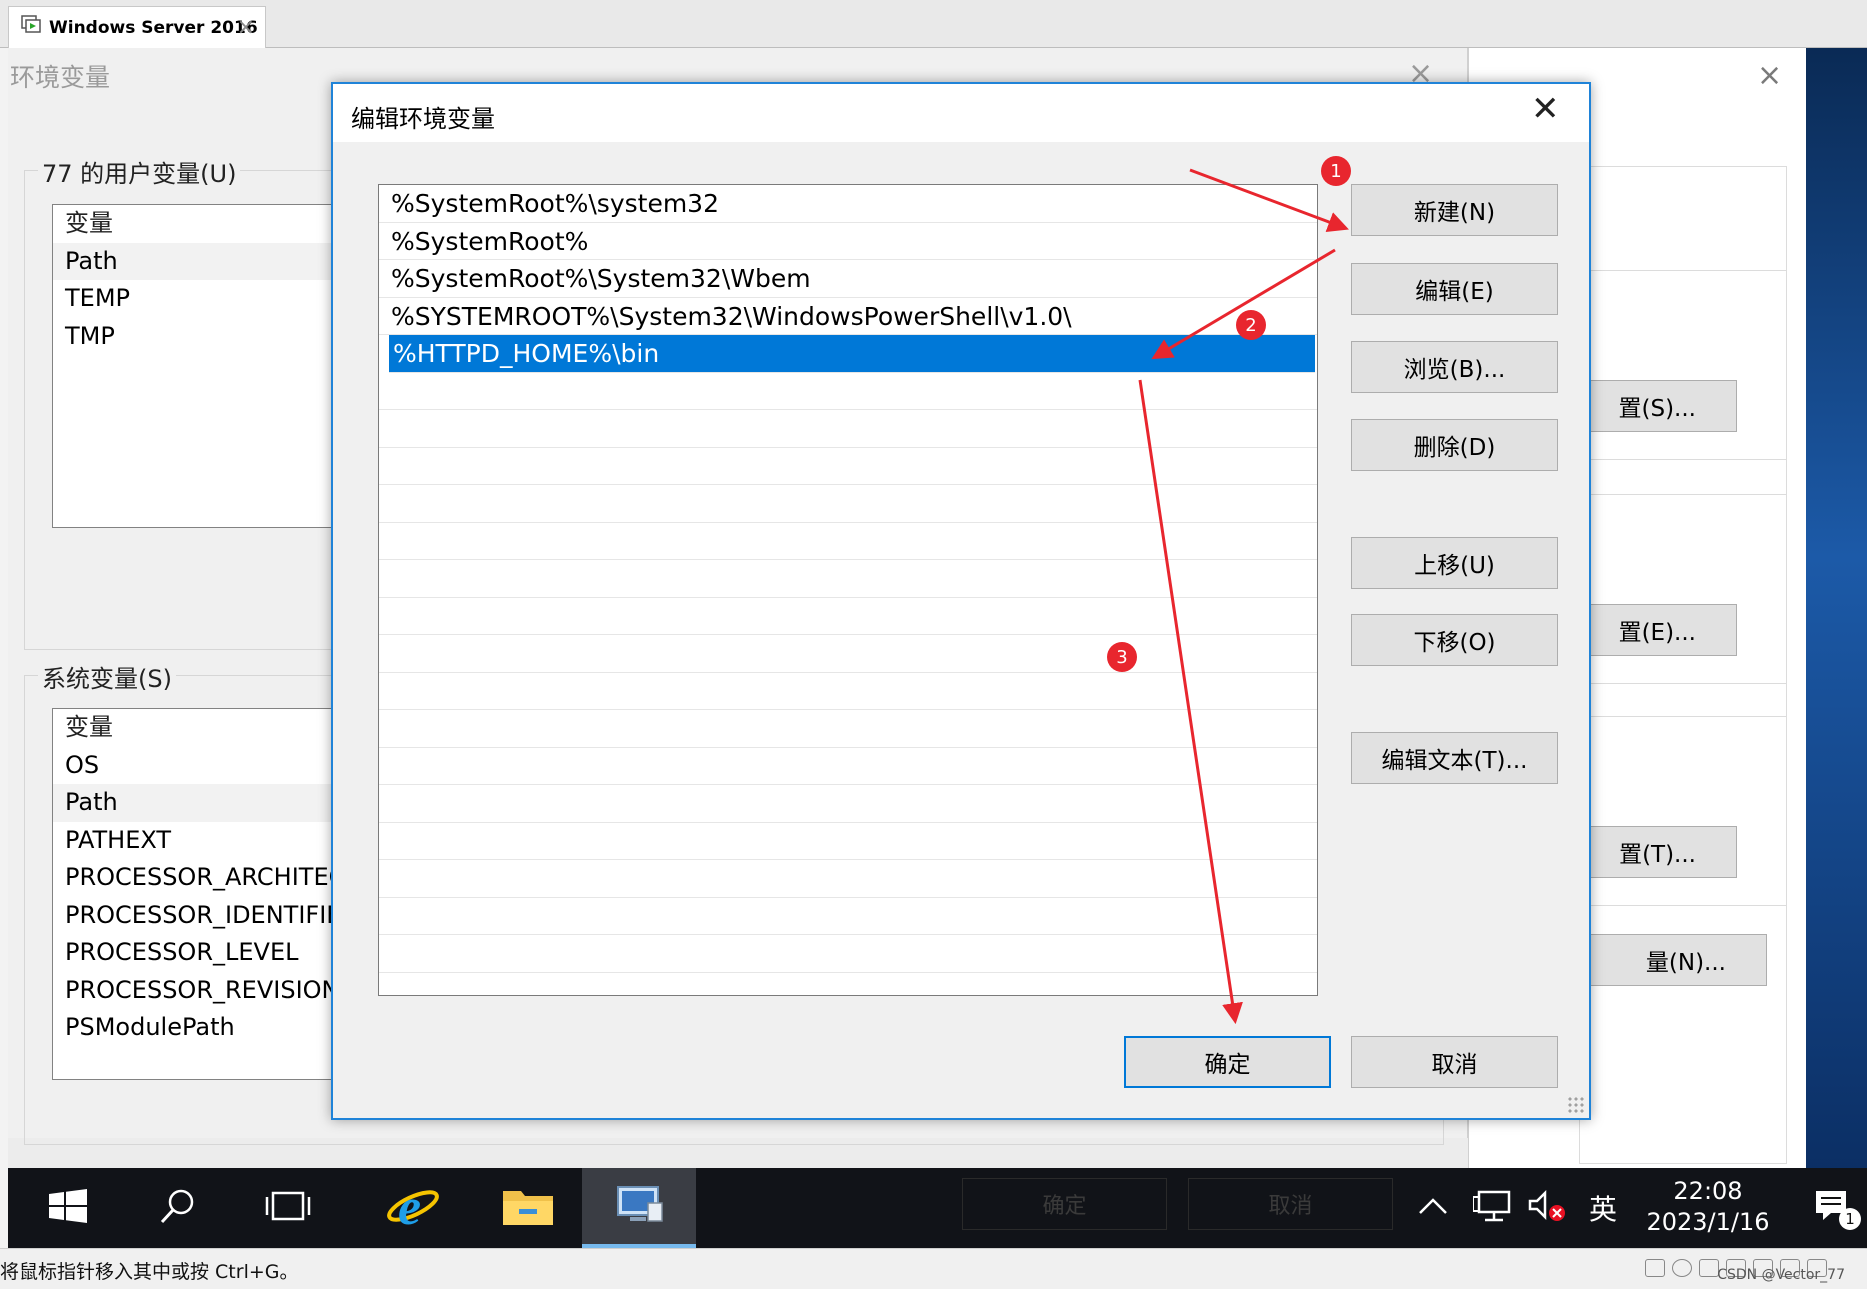 The image size is (1867, 1289). I want to click on system-settings-taskbar-button, so click(639, 1208).